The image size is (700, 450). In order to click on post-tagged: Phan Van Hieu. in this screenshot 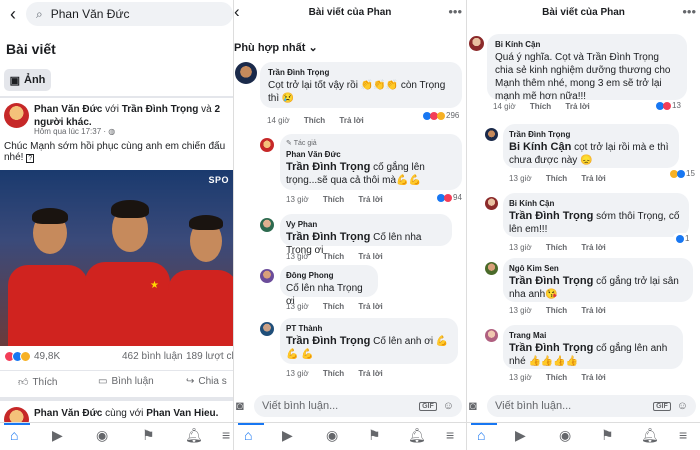, I will do `click(182, 413)`.